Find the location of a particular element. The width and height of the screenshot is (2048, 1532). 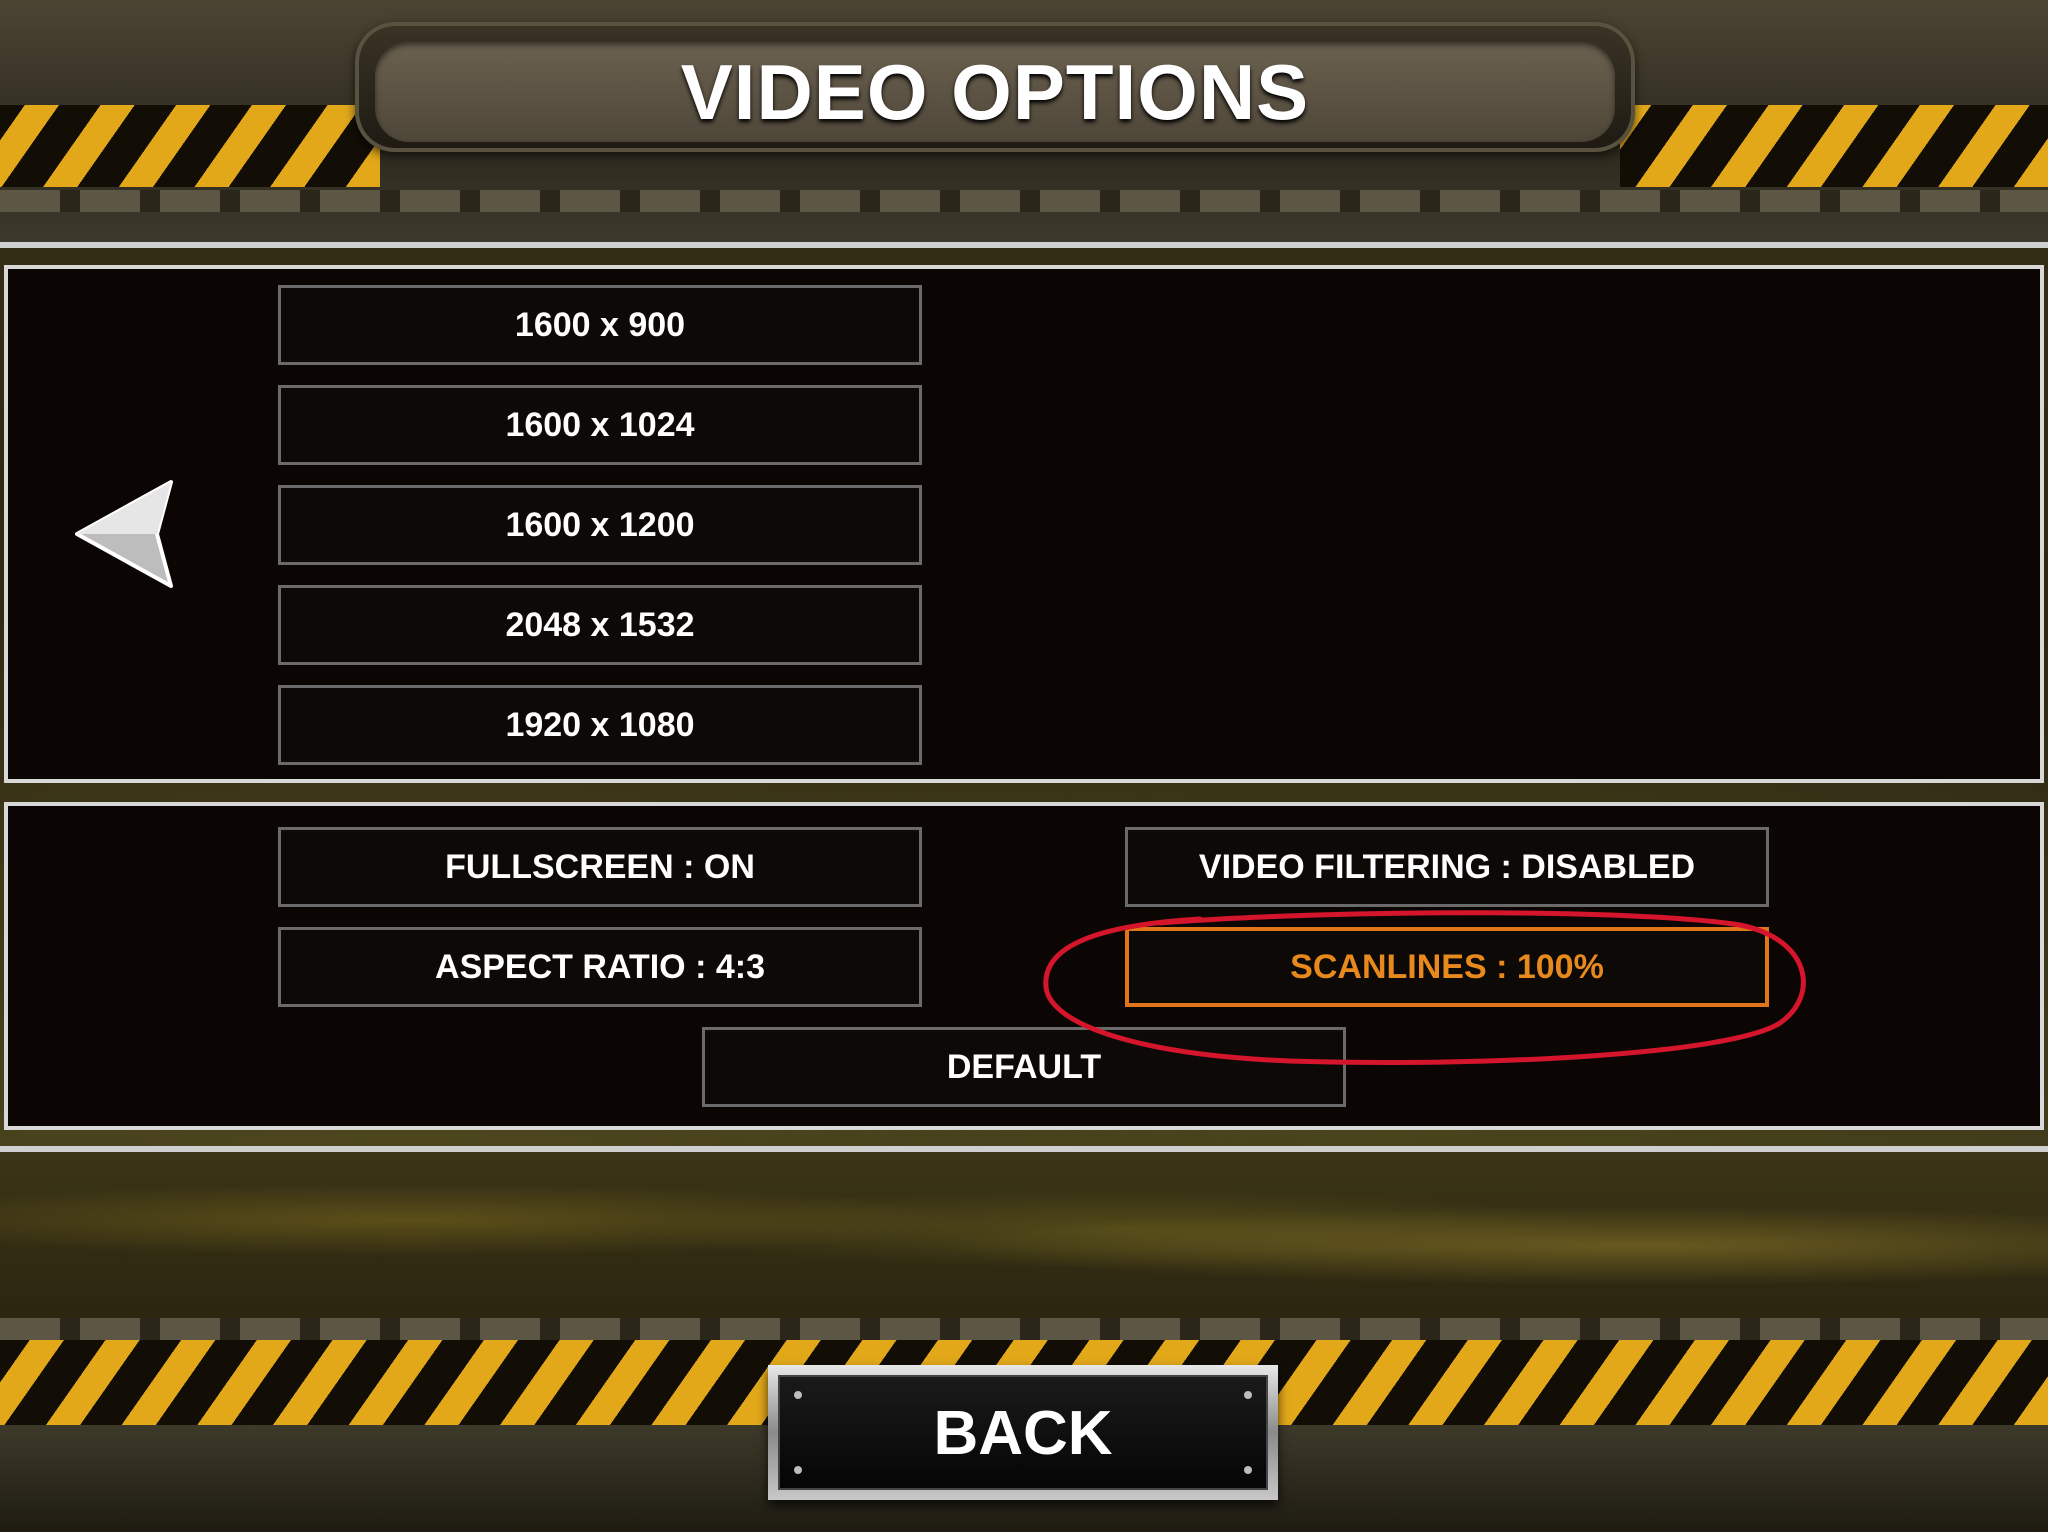

previous-page-button is located at coordinates (125, 536).